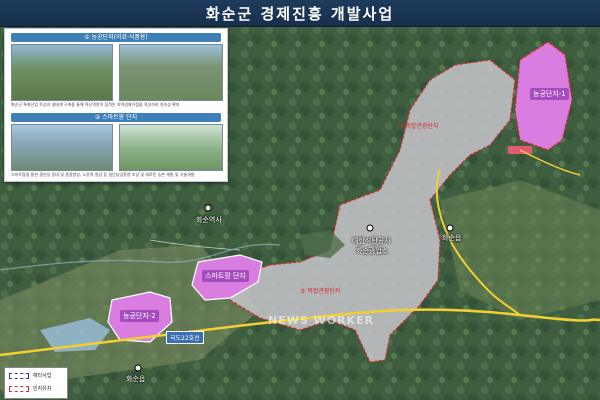 The height and width of the screenshot is (400, 600). What do you see at coordinates (116, 37) in the screenshot?
I see `inset-section1-heading: ① 농공단지(의료·식품용)` at bounding box center [116, 37].